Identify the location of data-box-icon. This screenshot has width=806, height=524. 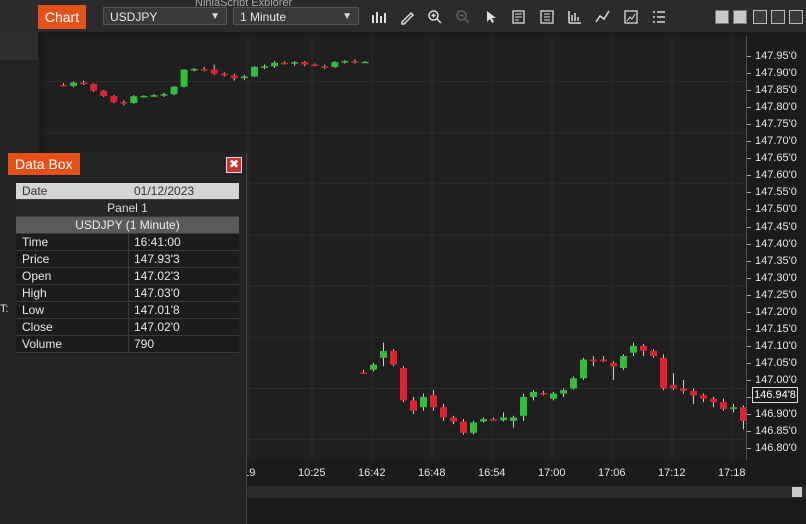
(519, 17).